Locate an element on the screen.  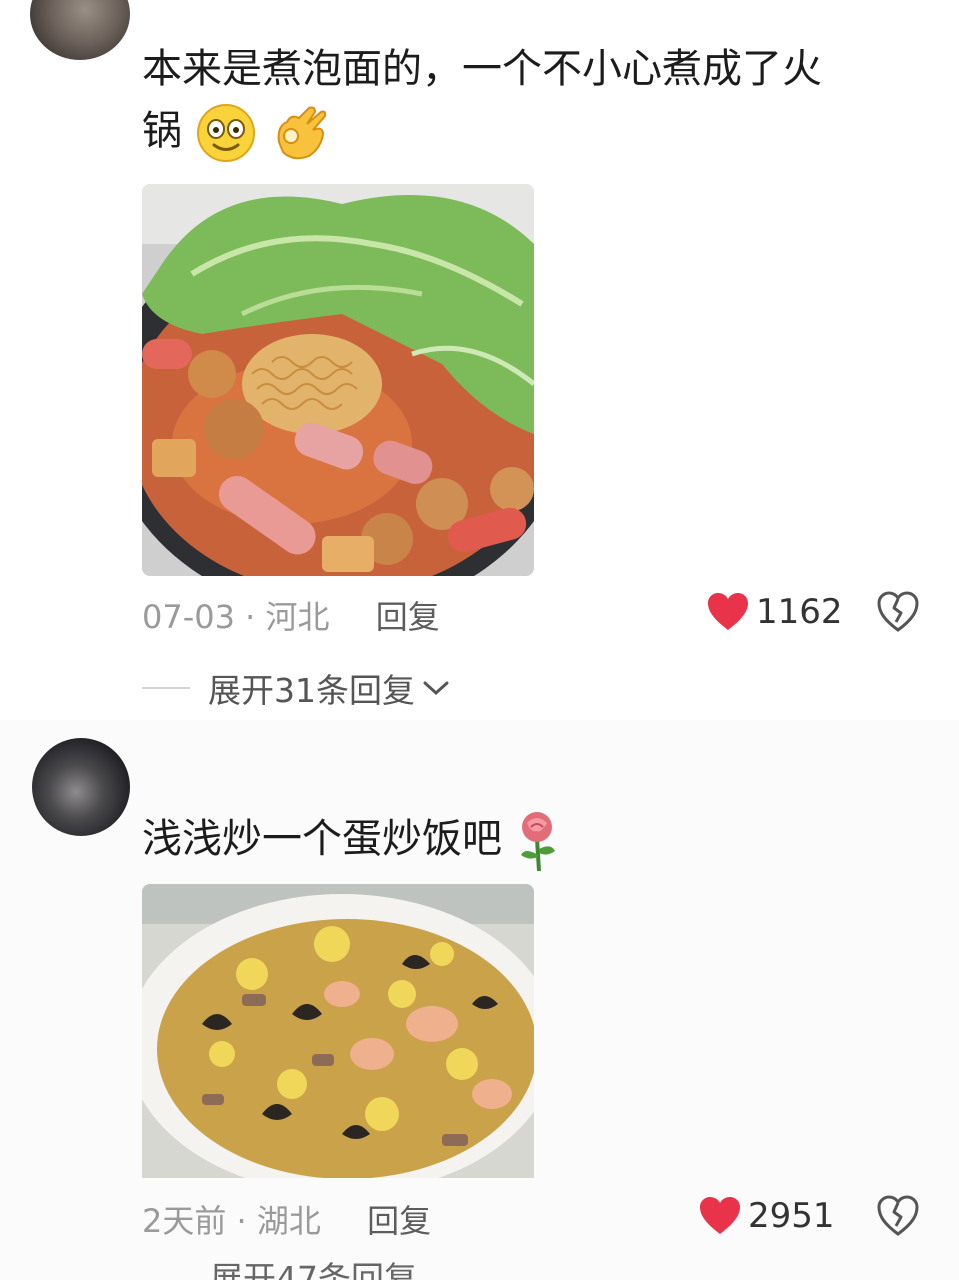
comment-text-line: 本来是煮泡面的，一个不小心煮成了火 is located at coordinates (482, 69).